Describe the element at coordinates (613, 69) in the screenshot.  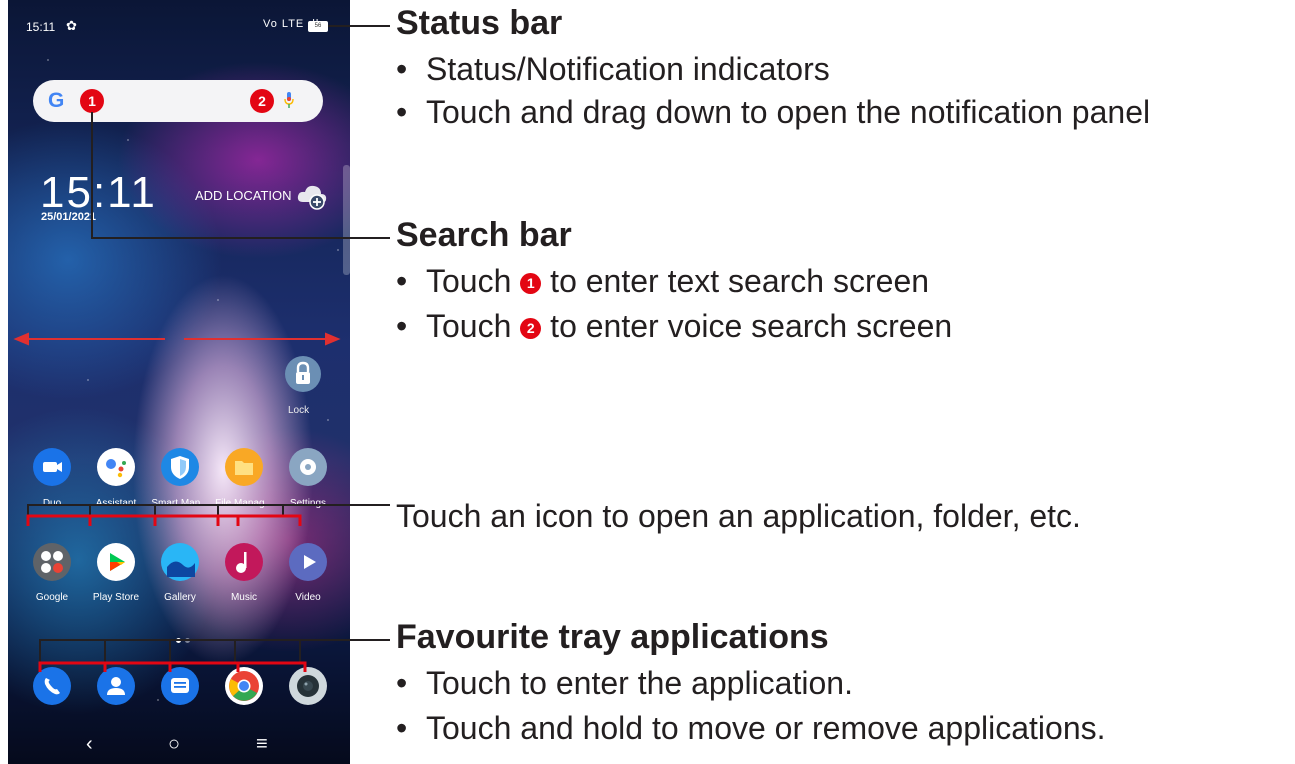
I see `status-bar-bullet-1: • Status/Notification indicators` at that location.